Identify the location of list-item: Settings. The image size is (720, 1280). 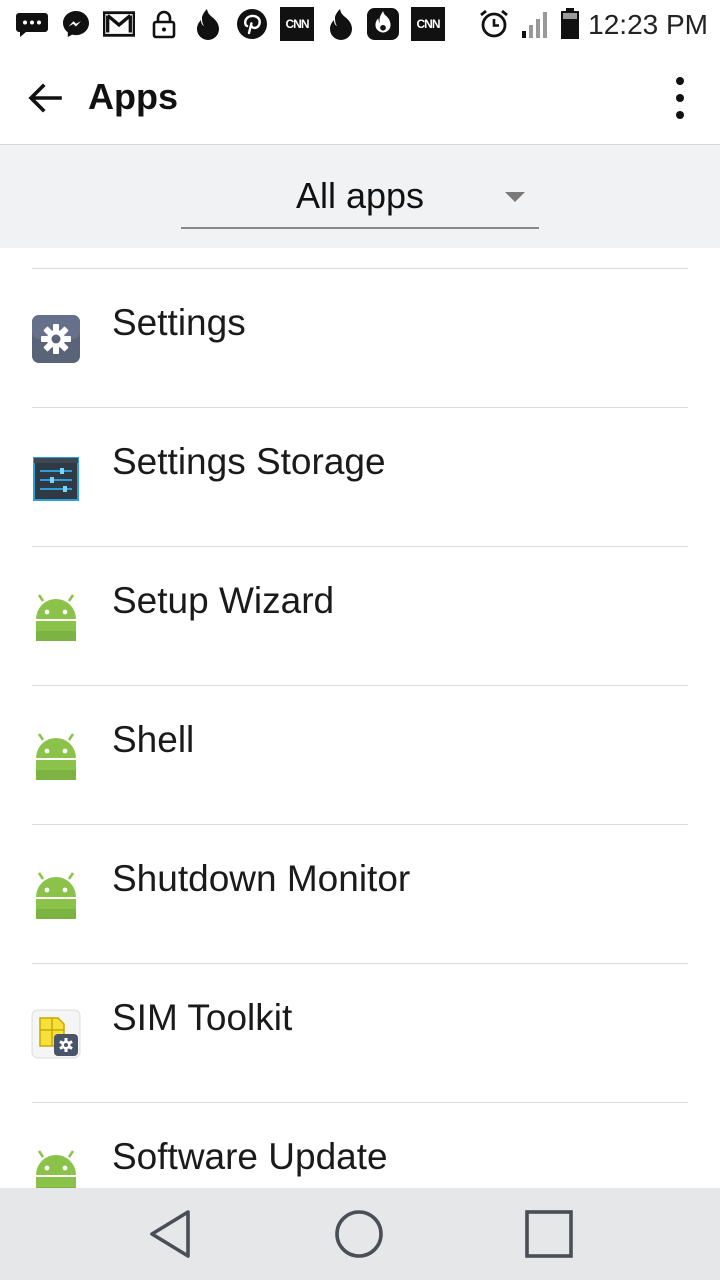
(360, 338).